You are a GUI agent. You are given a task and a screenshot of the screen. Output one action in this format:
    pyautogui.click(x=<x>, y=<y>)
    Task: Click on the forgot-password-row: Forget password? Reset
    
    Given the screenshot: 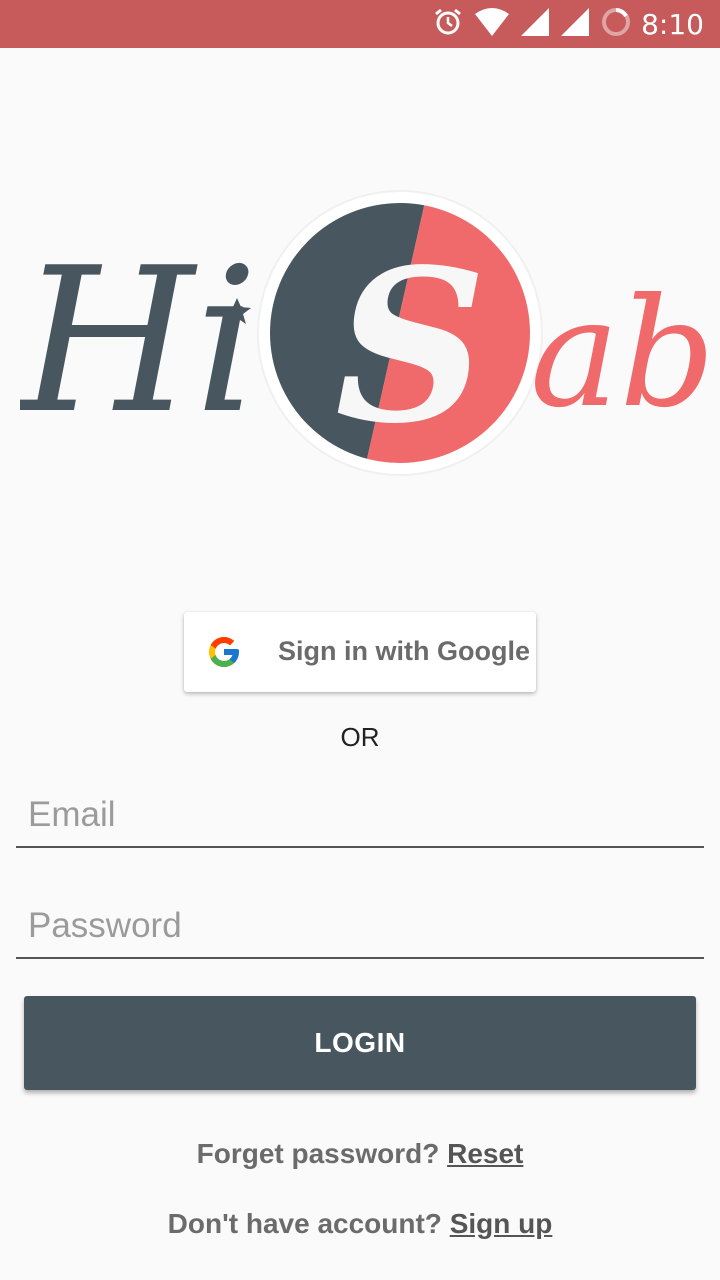 What is the action you would take?
    pyautogui.click(x=360, y=1154)
    